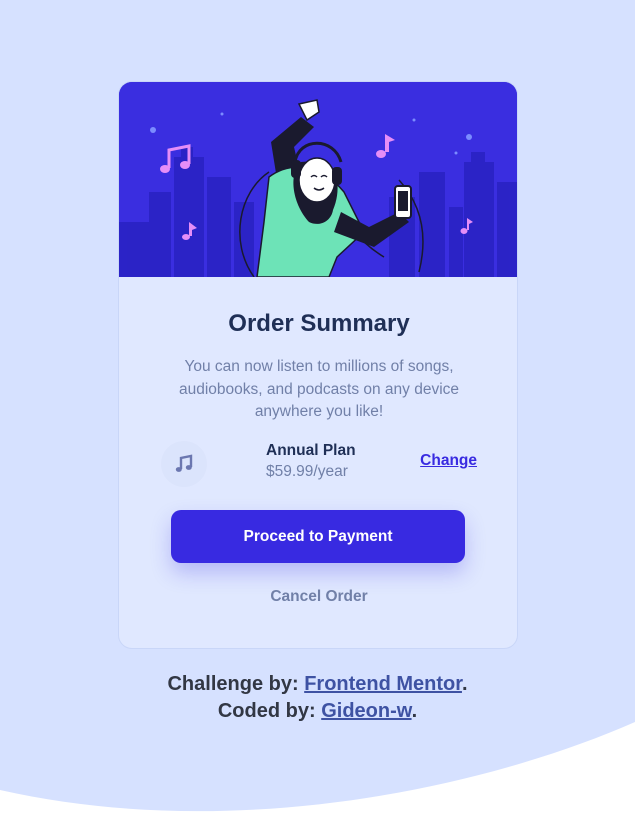  Describe the element at coordinates (366, 711) in the screenshot. I see `coder-link: Gideon-w` at that location.